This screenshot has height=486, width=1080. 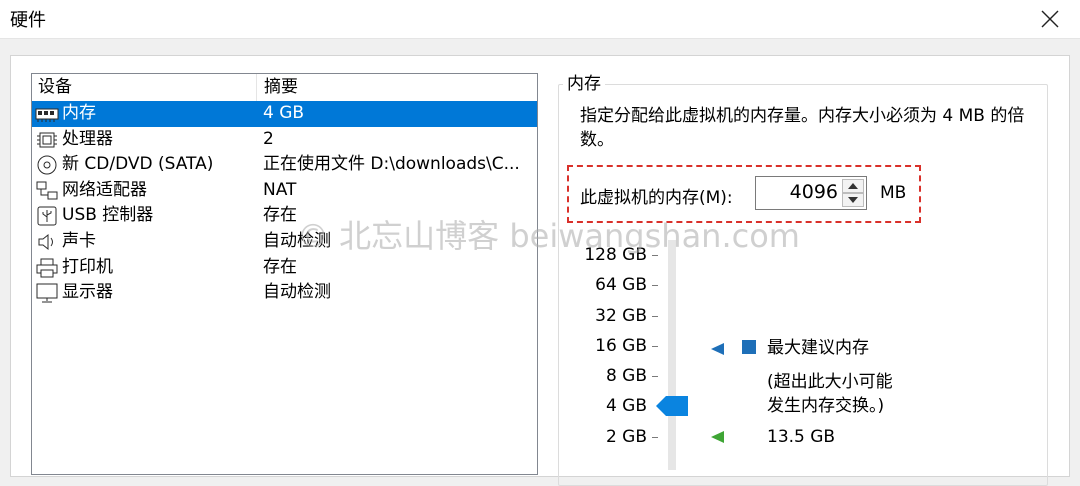 What do you see at coordinates (138, 164) in the screenshot?
I see `device-name: 新 CD/DVD (SATA)` at bounding box center [138, 164].